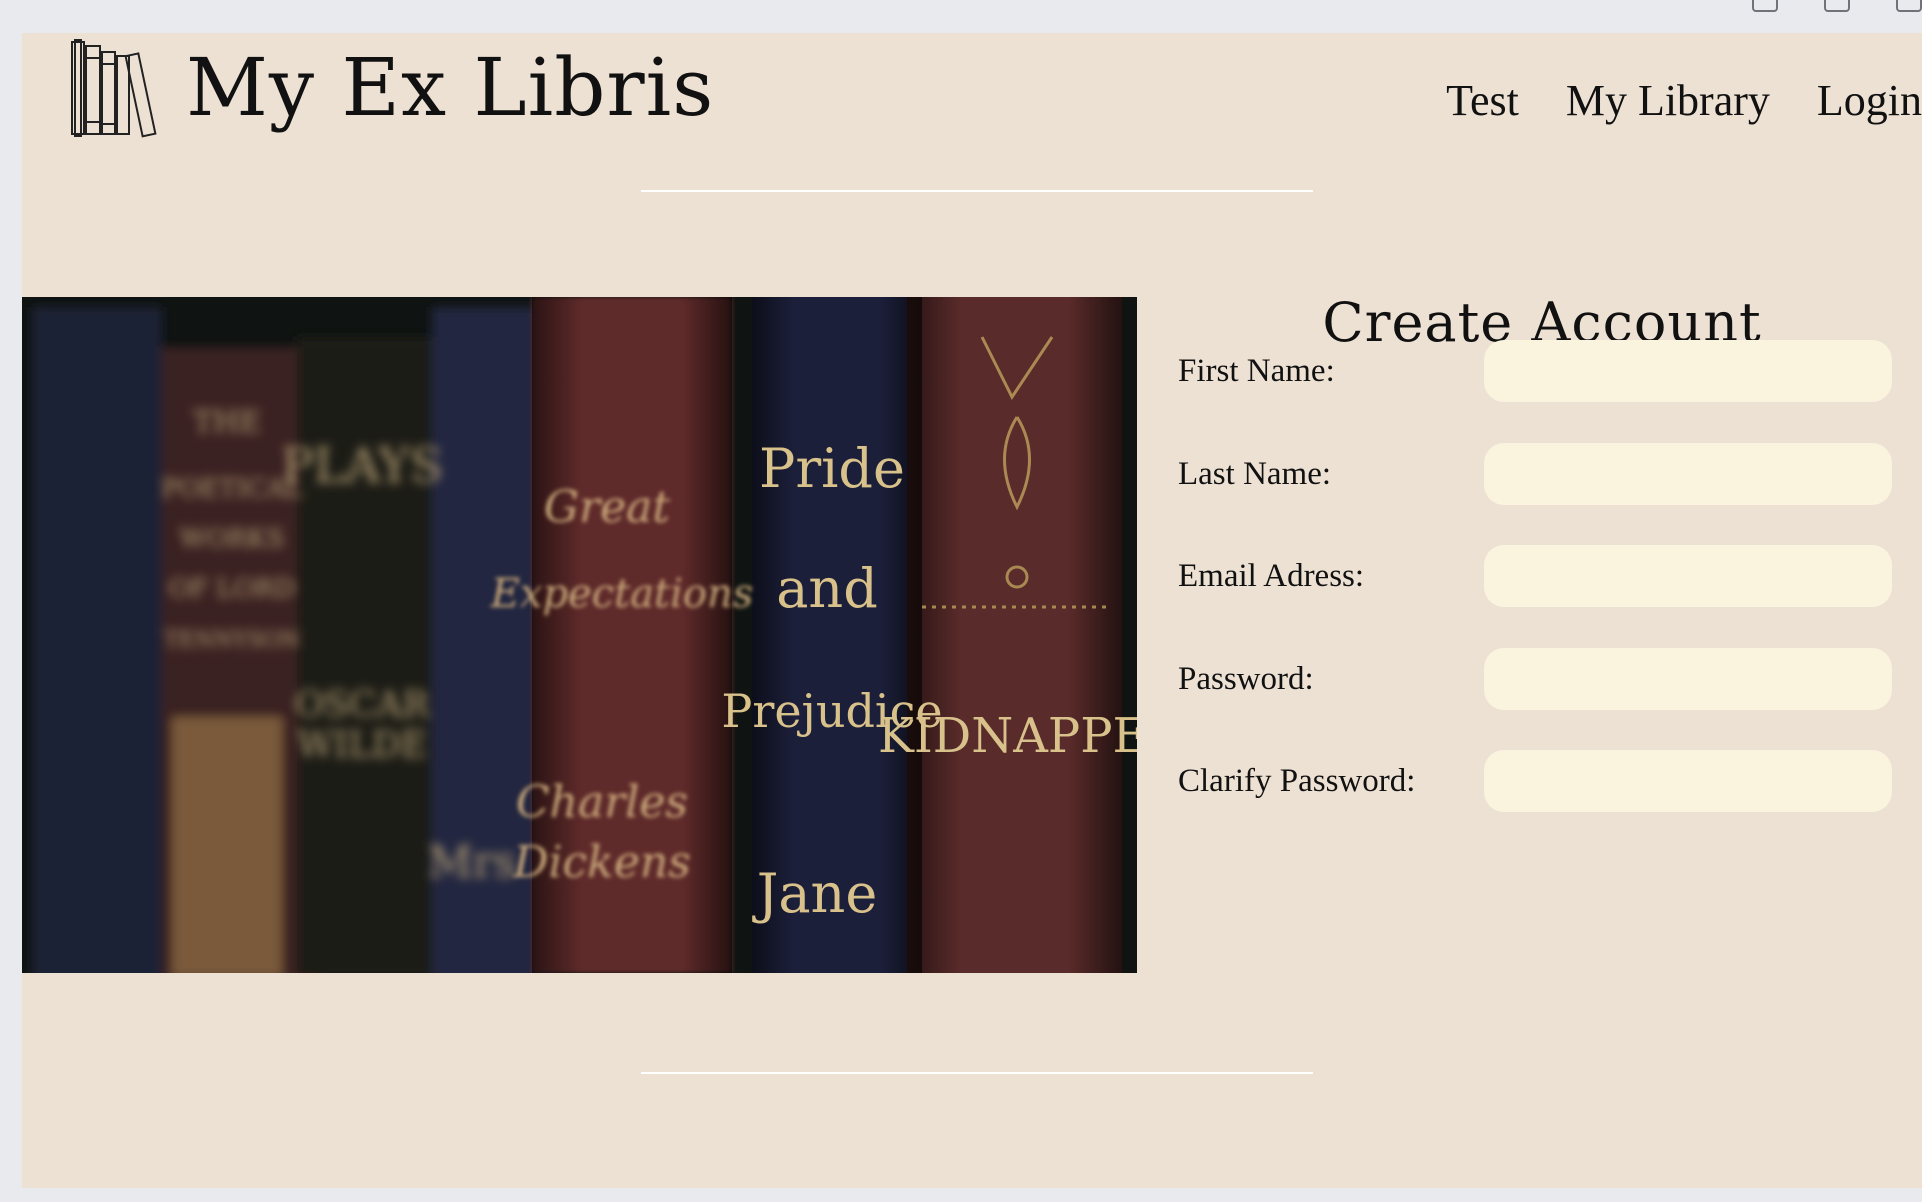  What do you see at coordinates (607, 507) in the screenshot?
I see `svg-text: Great` at bounding box center [607, 507].